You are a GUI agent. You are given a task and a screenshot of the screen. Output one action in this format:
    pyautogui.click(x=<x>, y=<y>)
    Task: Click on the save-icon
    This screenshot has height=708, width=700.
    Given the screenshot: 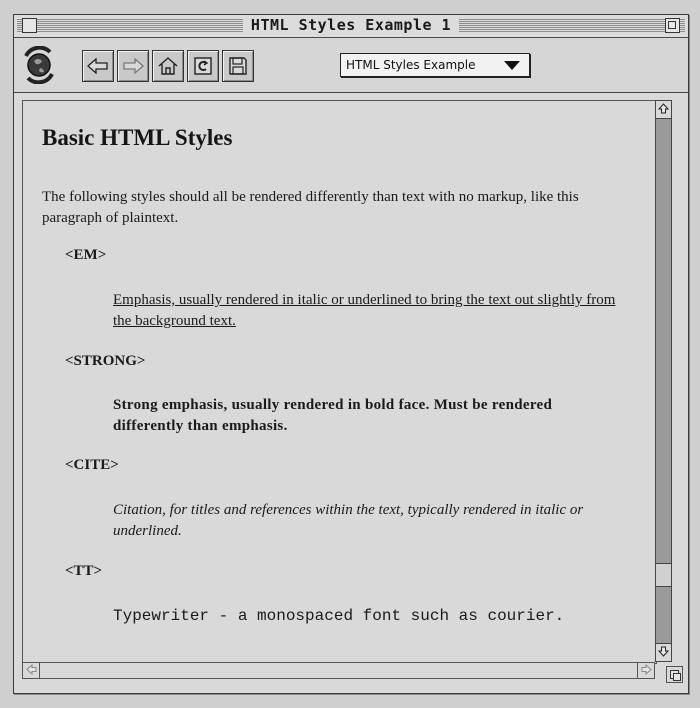 What is the action you would take?
    pyautogui.click(x=238, y=66)
    